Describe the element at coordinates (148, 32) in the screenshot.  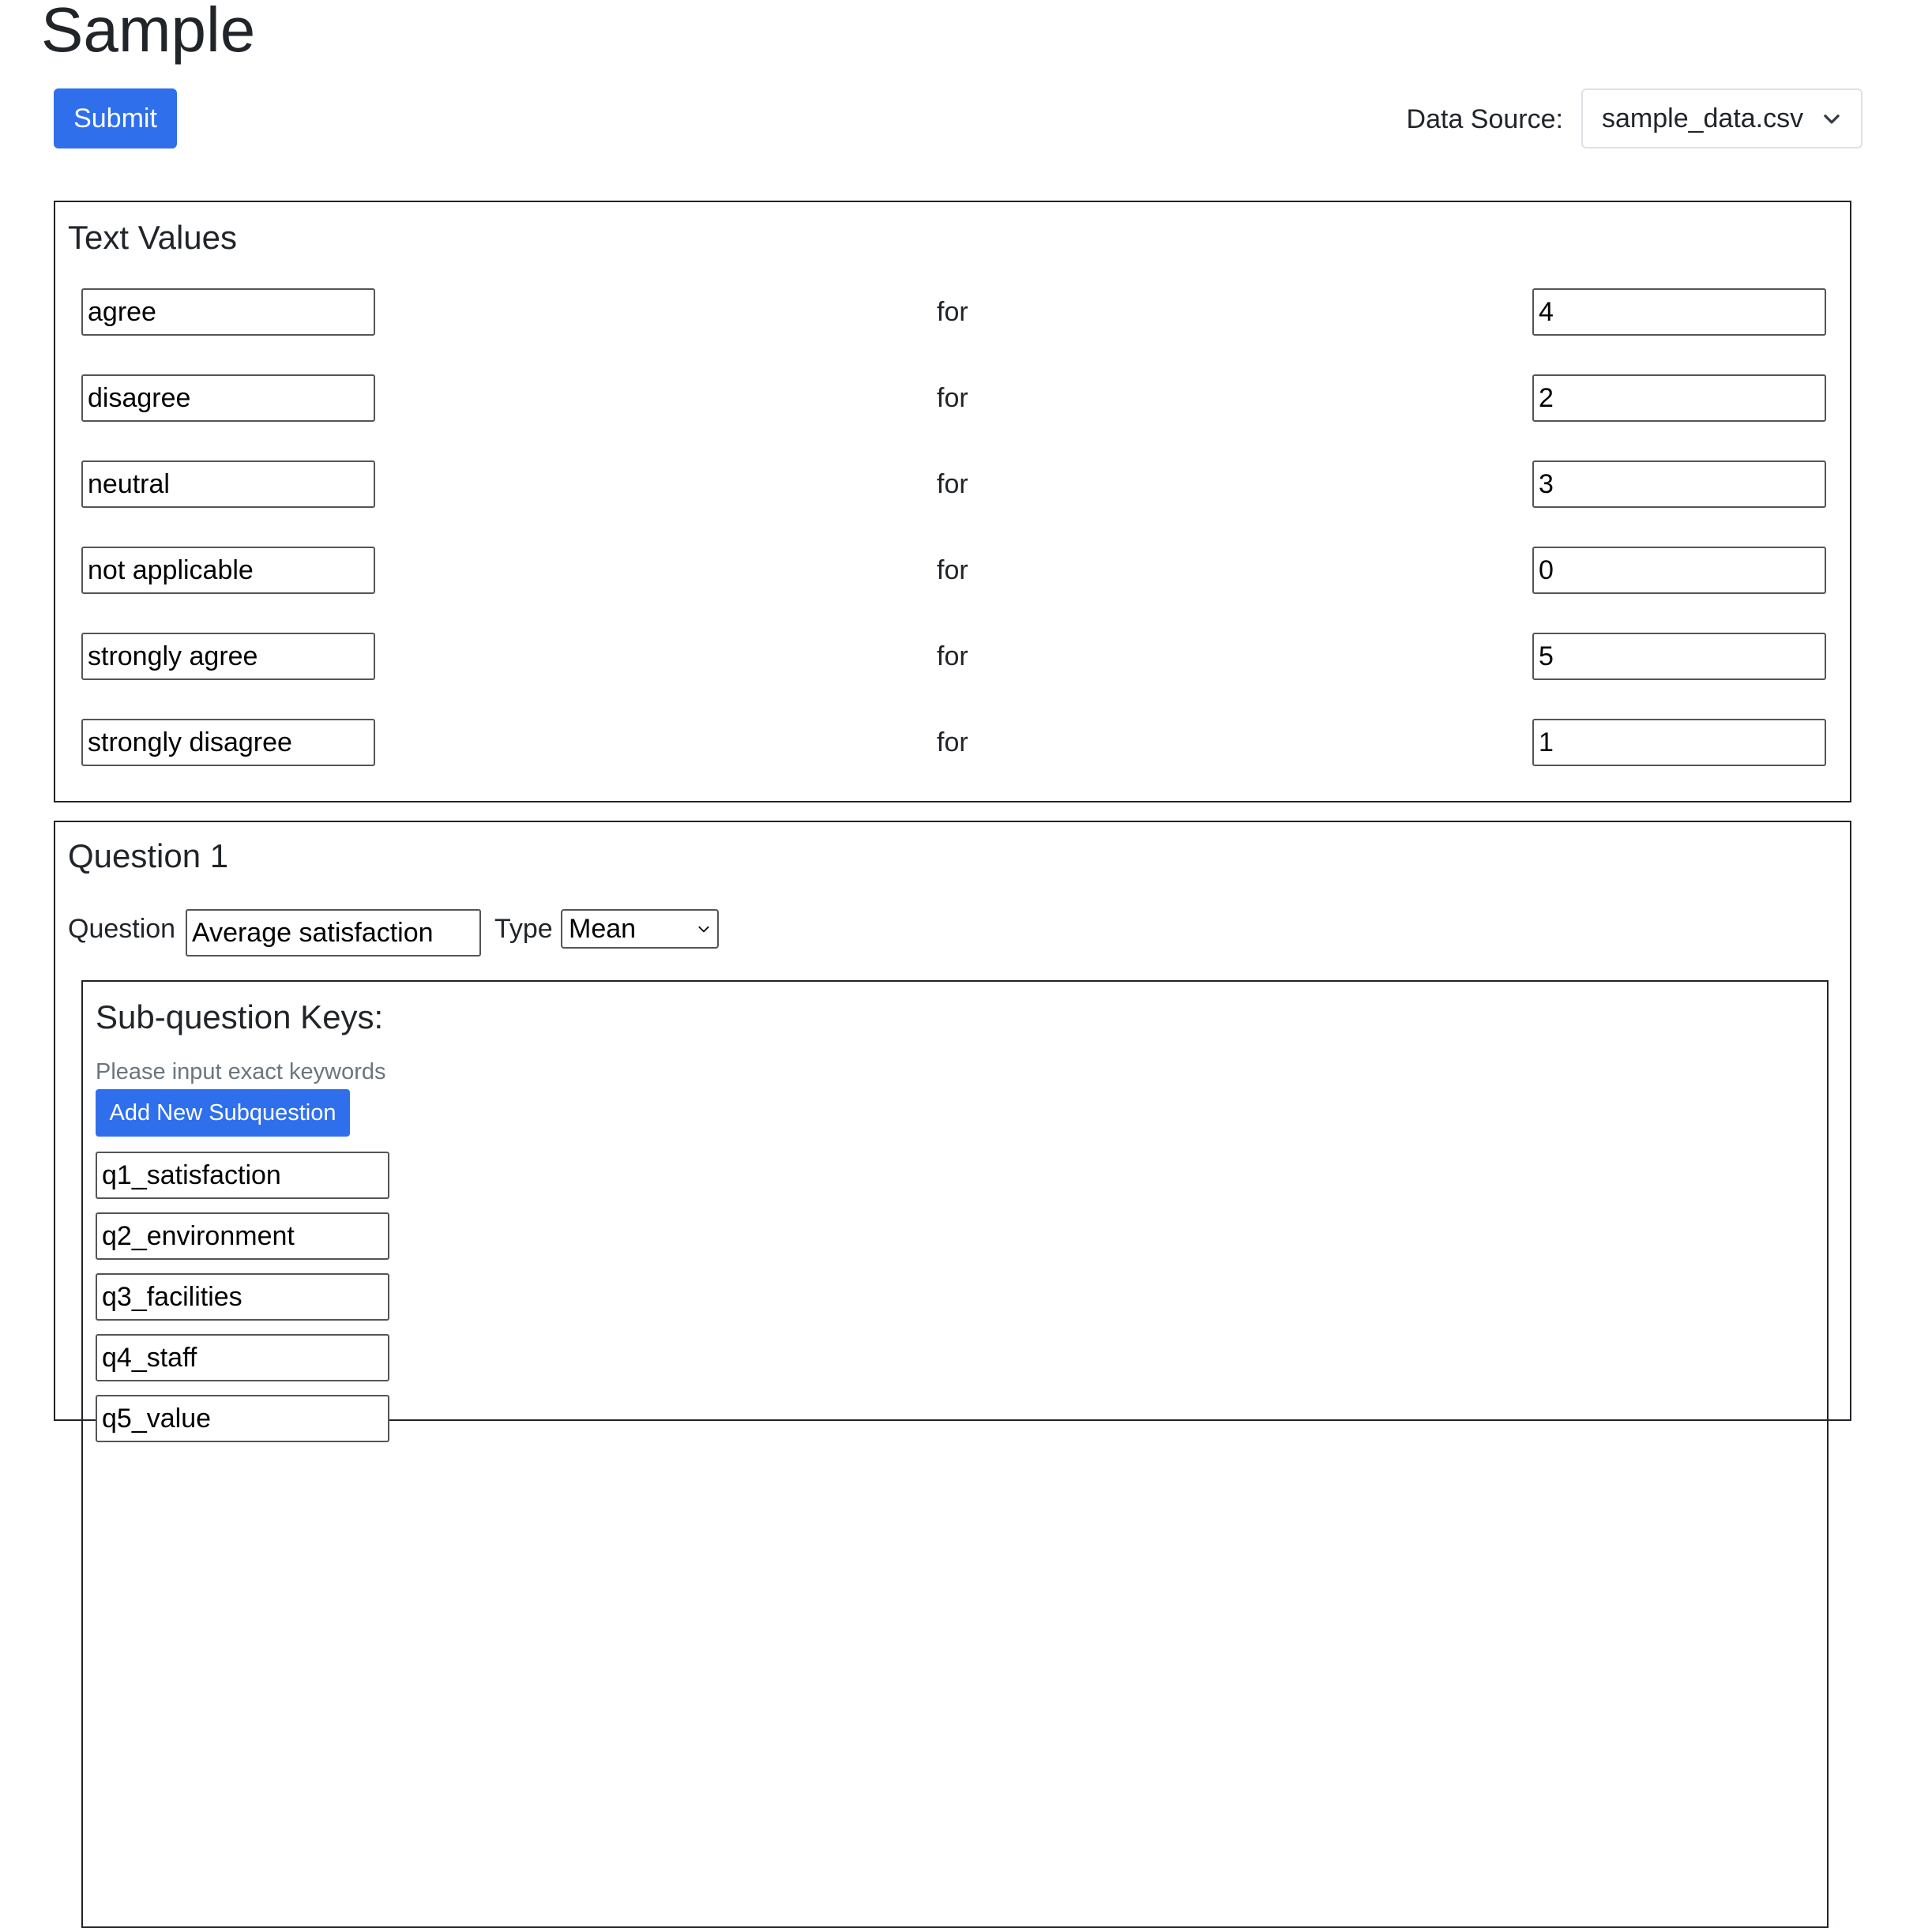
I see `page-title: Sample` at that location.